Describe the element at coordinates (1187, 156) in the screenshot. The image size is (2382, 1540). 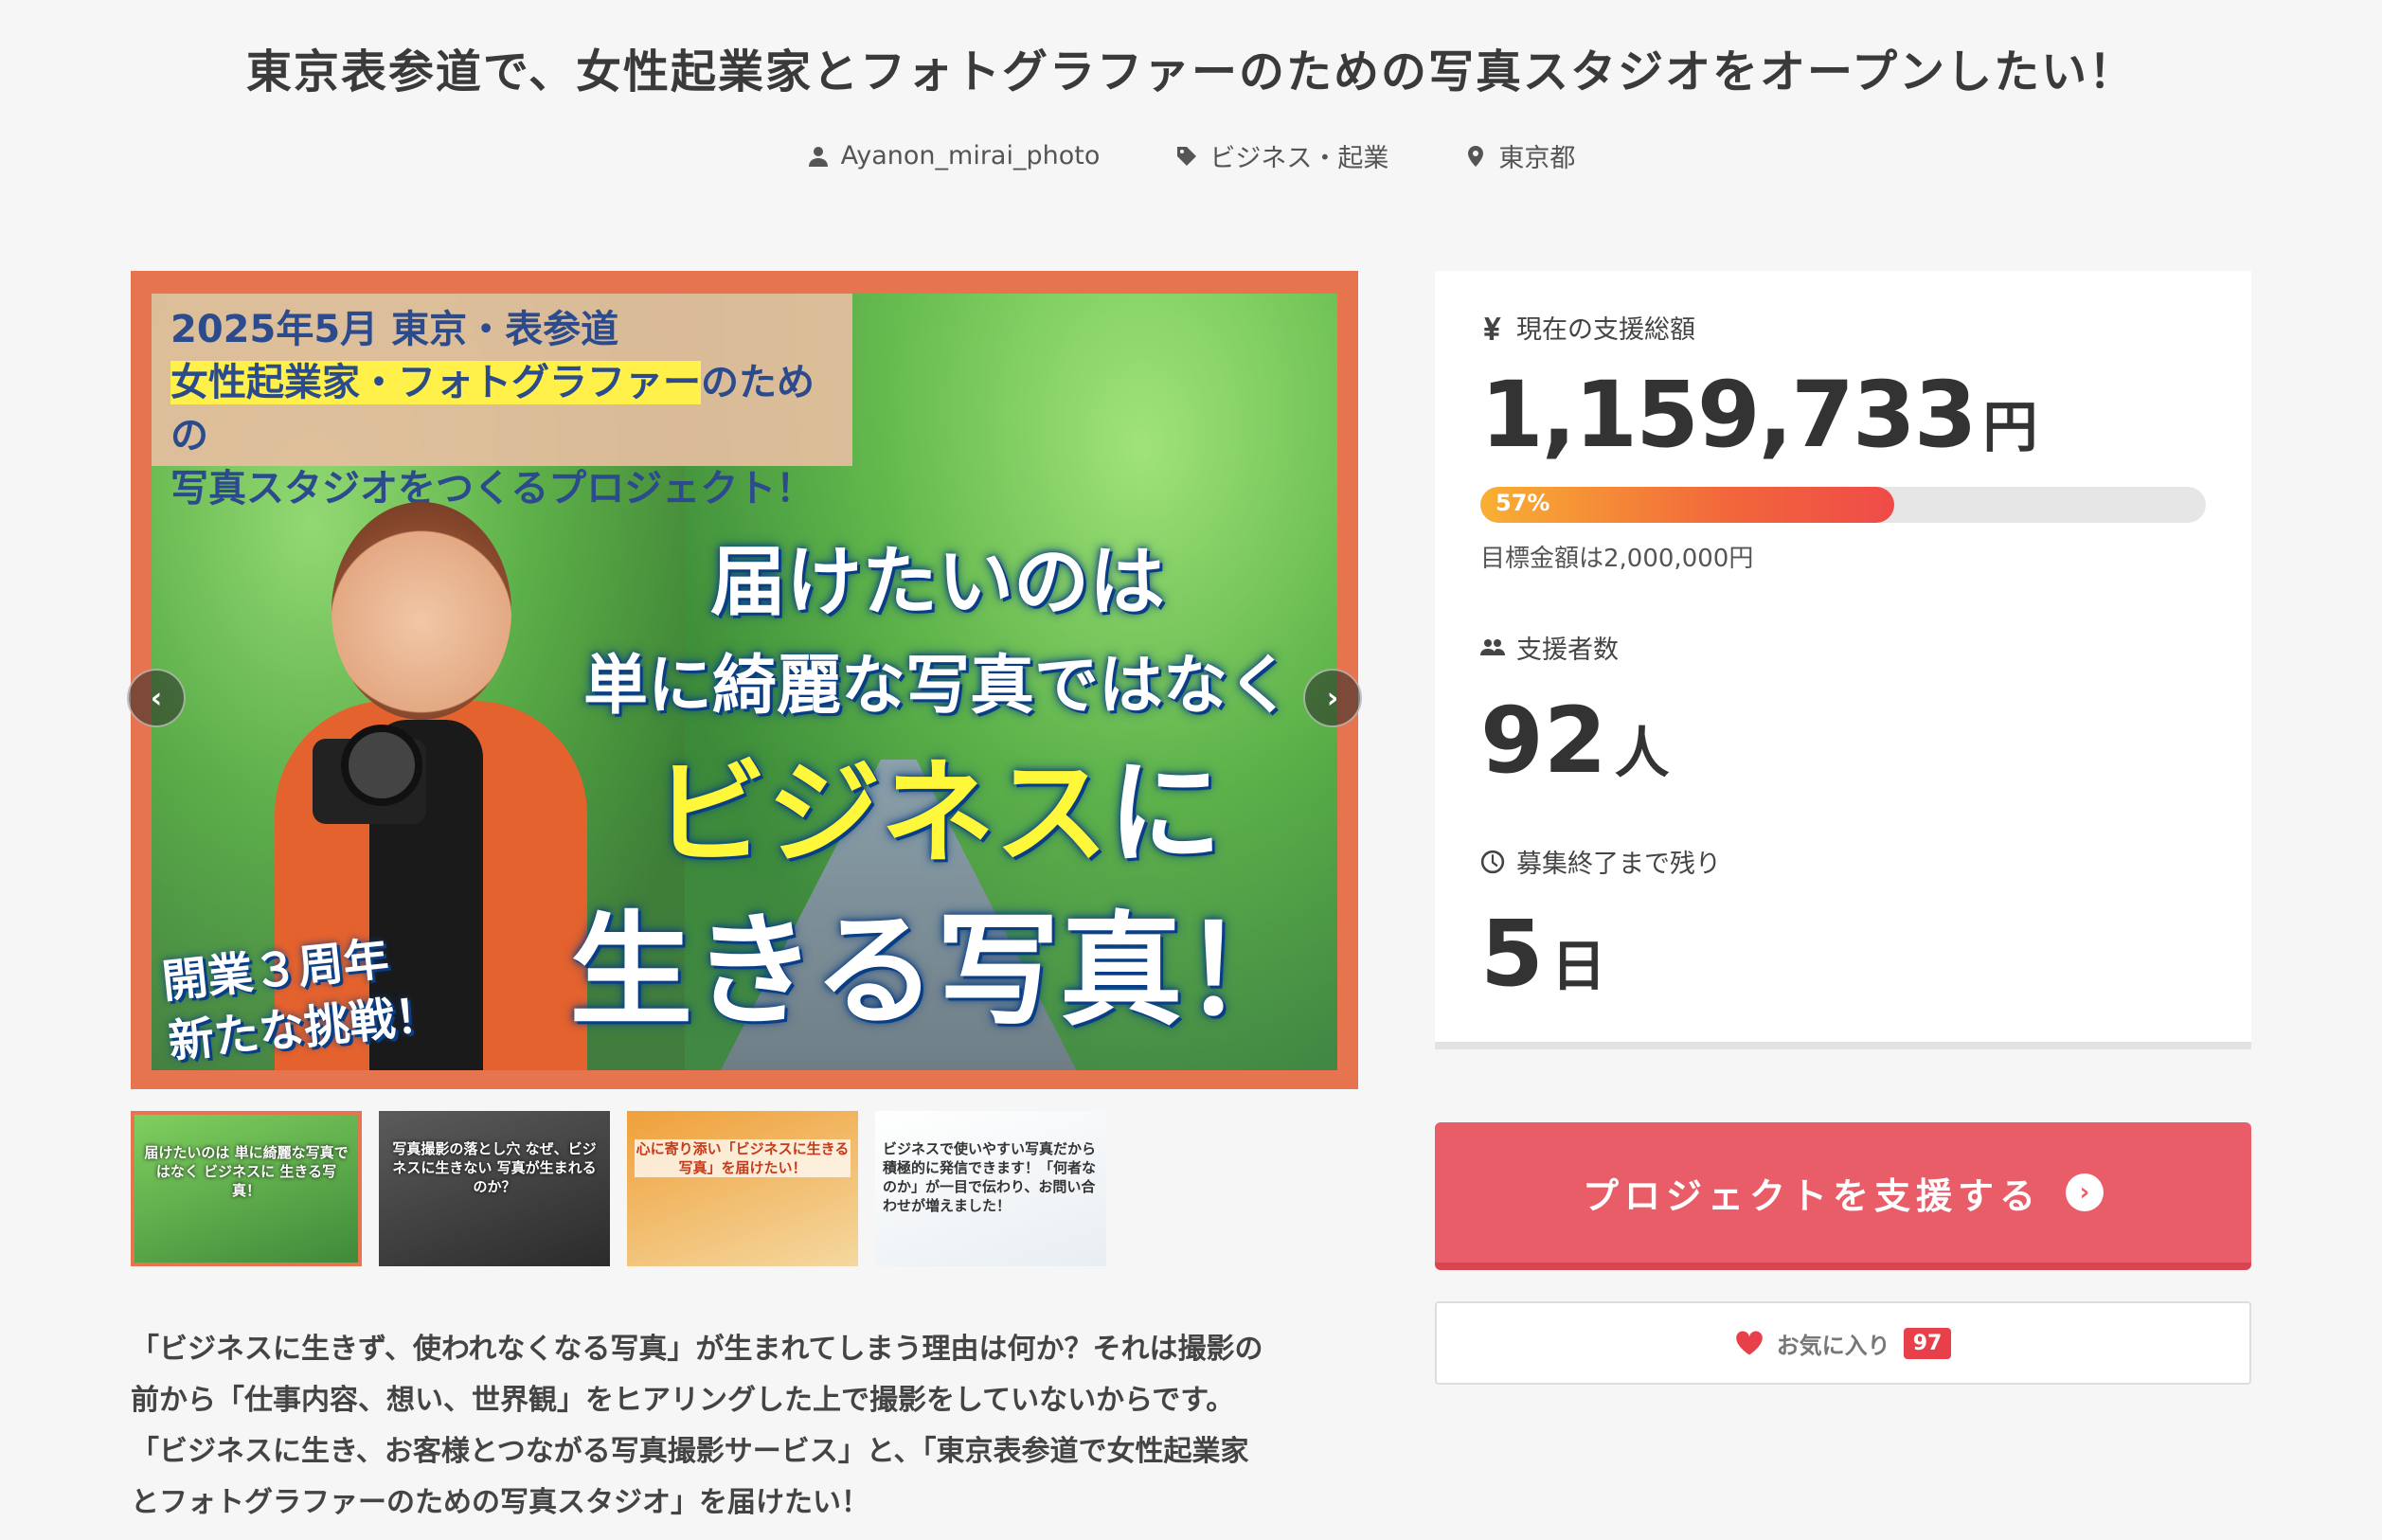
I see `tag-icon` at that location.